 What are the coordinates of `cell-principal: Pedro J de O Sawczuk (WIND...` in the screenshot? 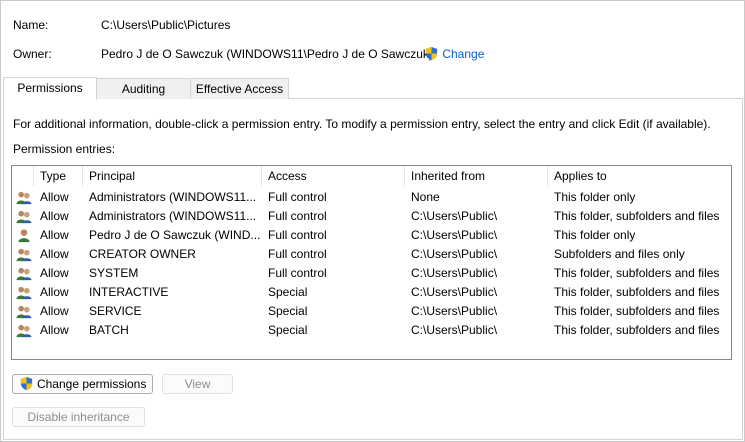 It's located at (175, 235).